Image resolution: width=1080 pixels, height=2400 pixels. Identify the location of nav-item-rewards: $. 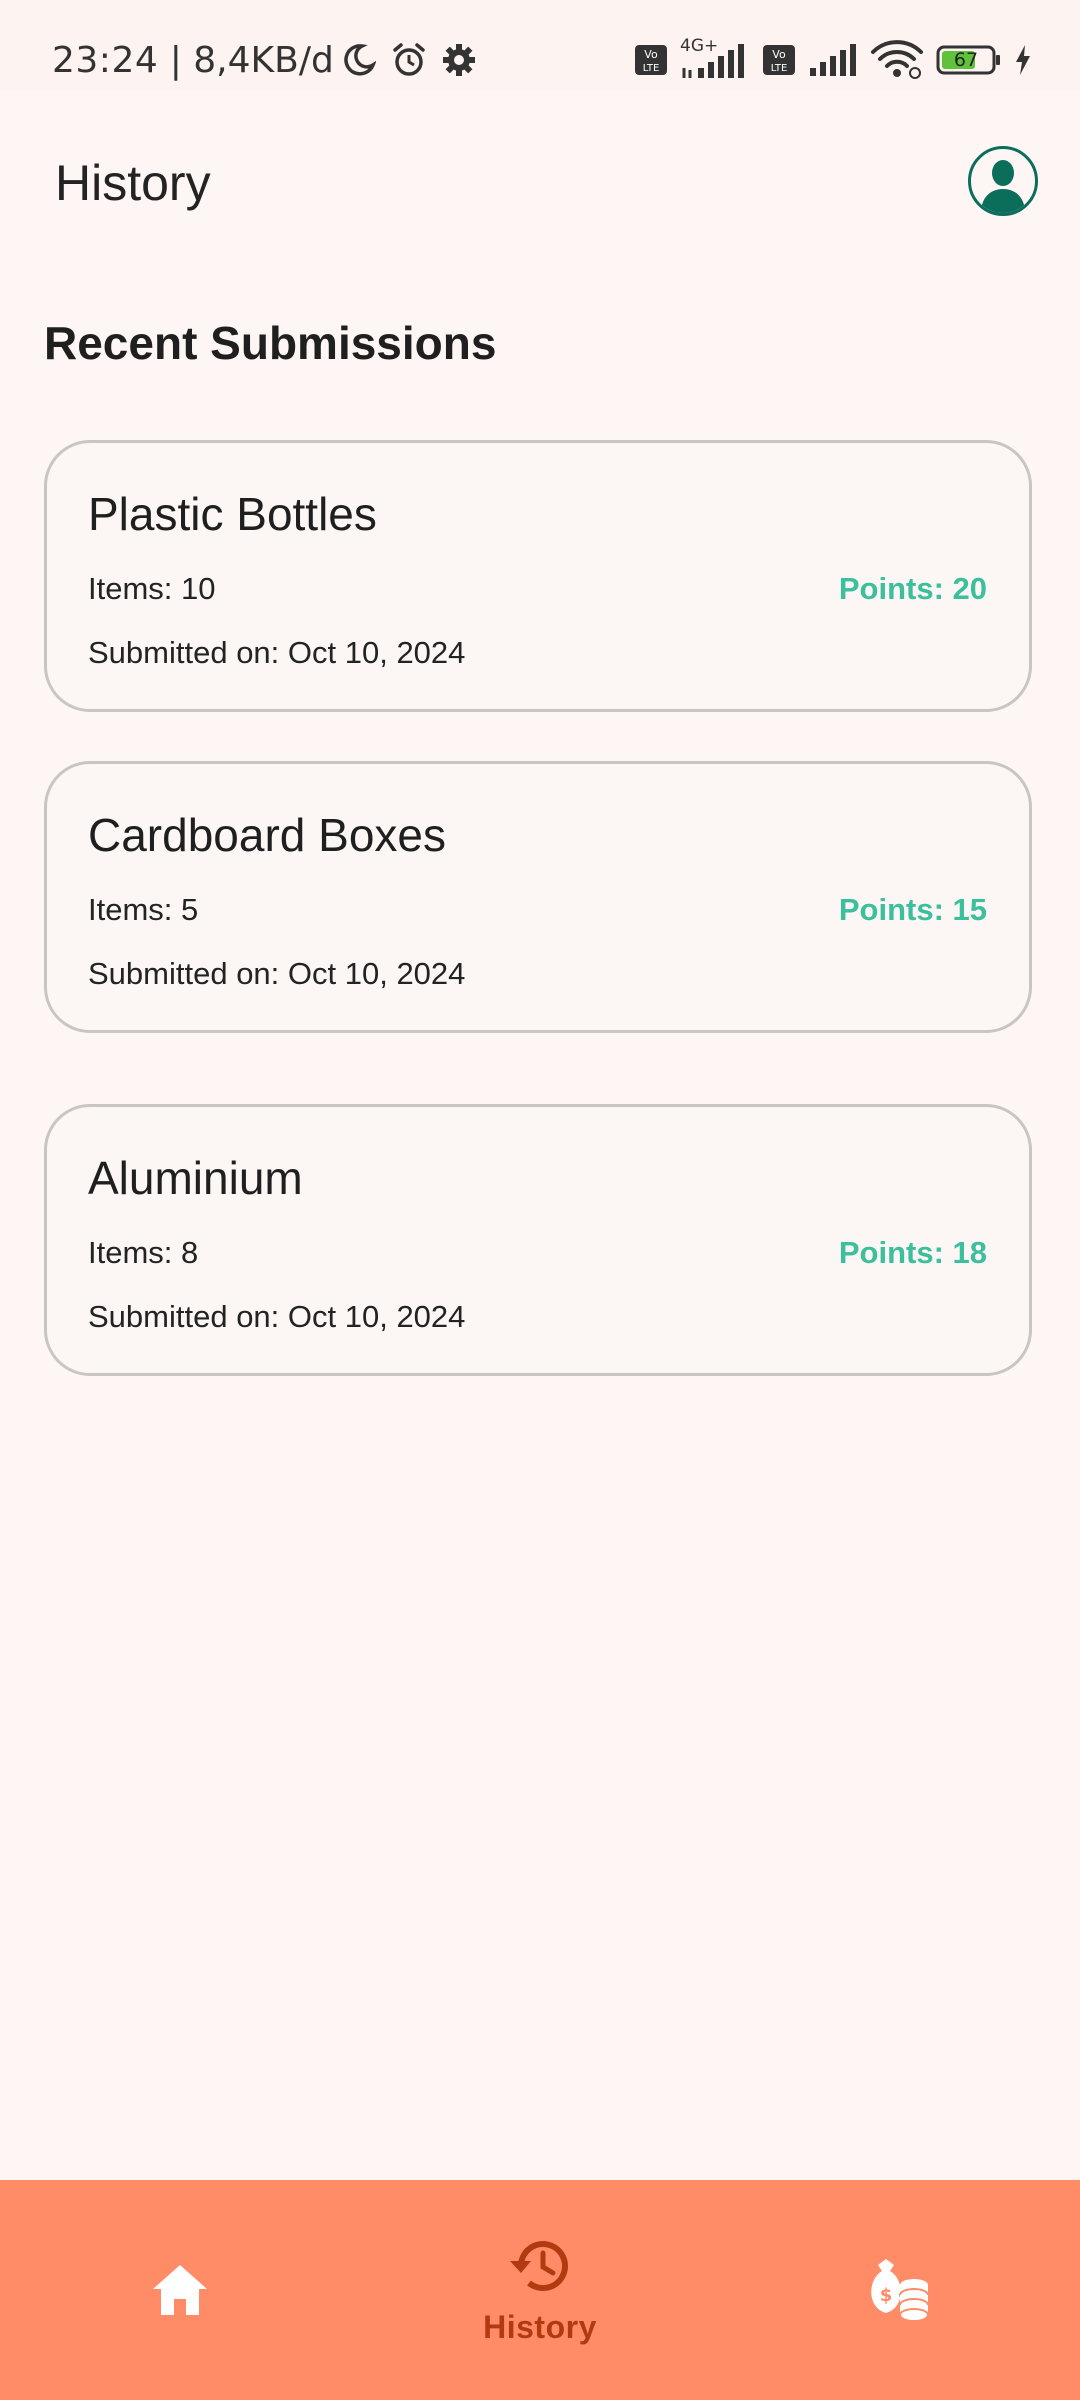
(900, 2290).